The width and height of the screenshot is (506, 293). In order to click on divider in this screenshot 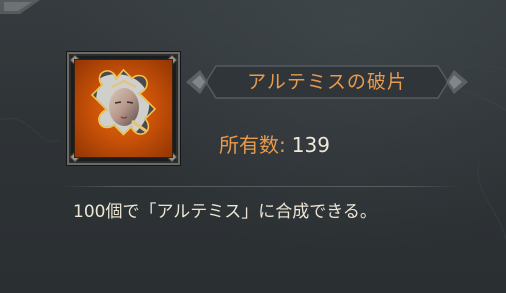, I will do `click(260, 186)`.